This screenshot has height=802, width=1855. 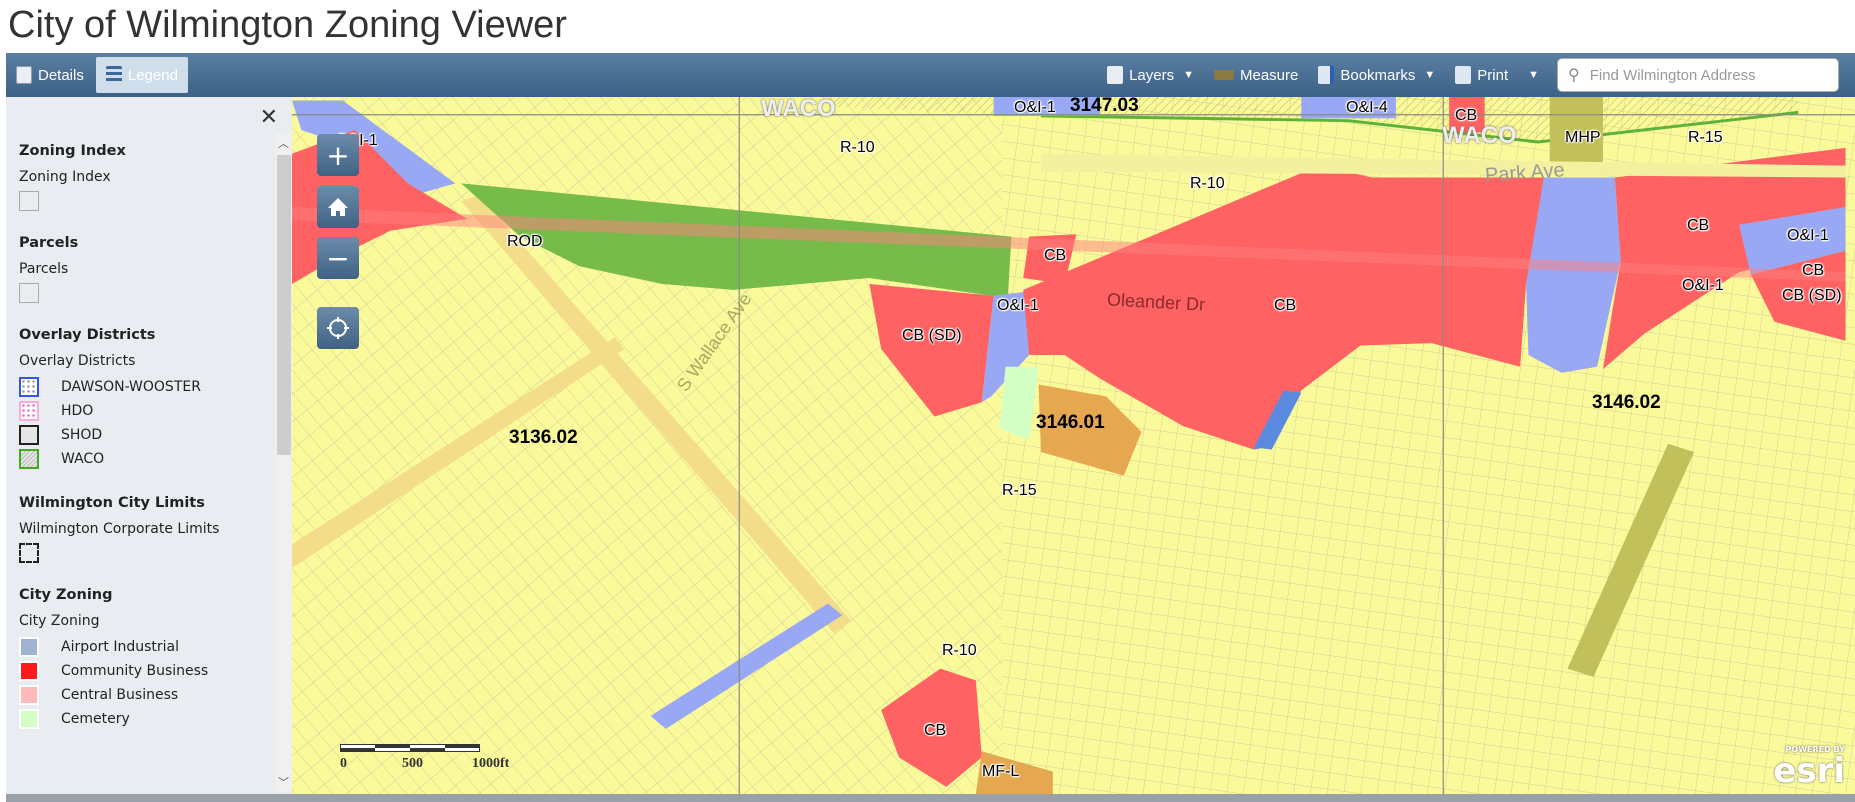 What do you see at coordinates (543, 437) in the screenshot?
I see `tract-label: 3136.02` at bounding box center [543, 437].